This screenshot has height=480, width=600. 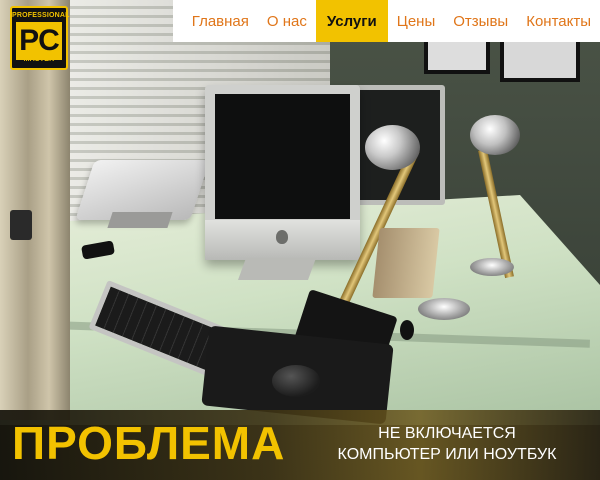 What do you see at coordinates (558, 21) in the screenshot?
I see `nav-item-contacts: Контакты` at bounding box center [558, 21].